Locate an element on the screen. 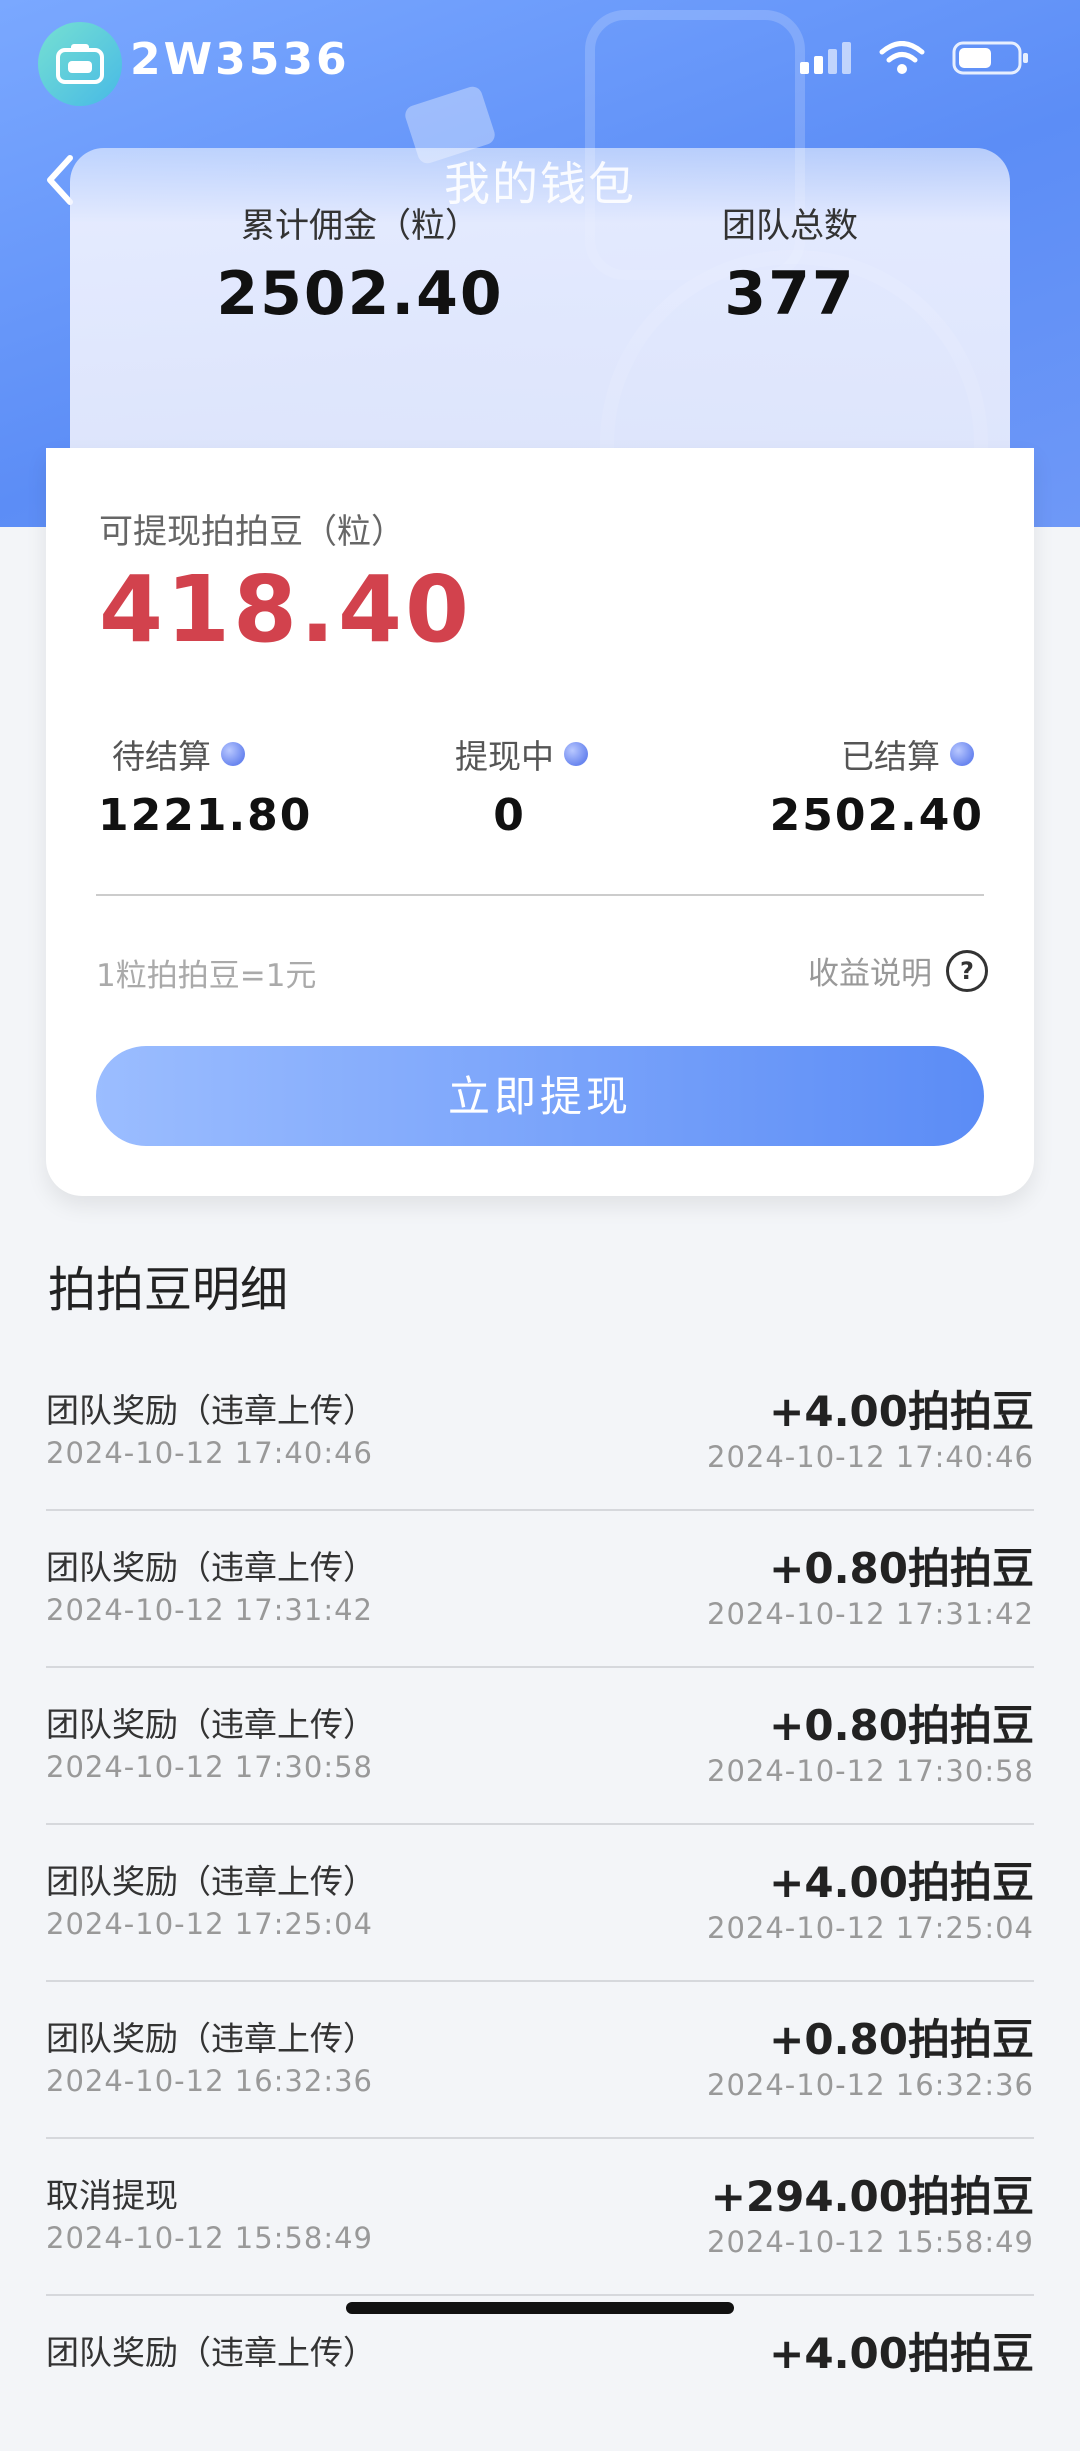  transaction-time-right: 2024-10-12 17:25:04 is located at coordinates (870, 1928).